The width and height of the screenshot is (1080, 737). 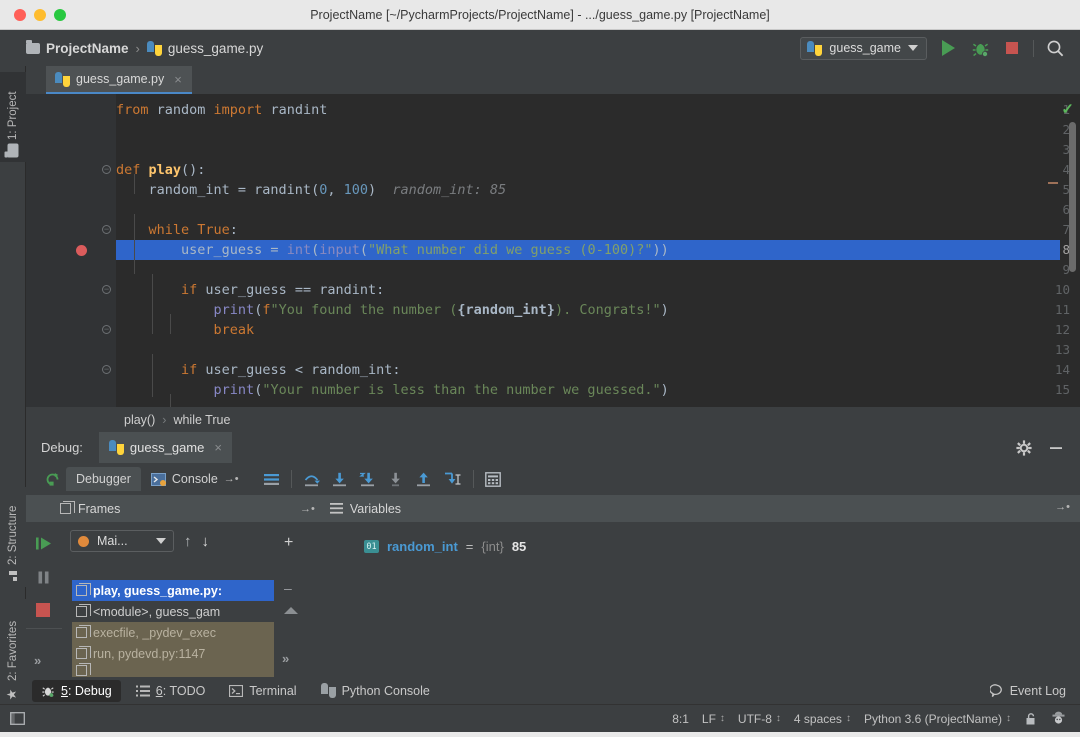 I want to click on bottom-tab-terminal: Terminal, so click(x=262, y=691).